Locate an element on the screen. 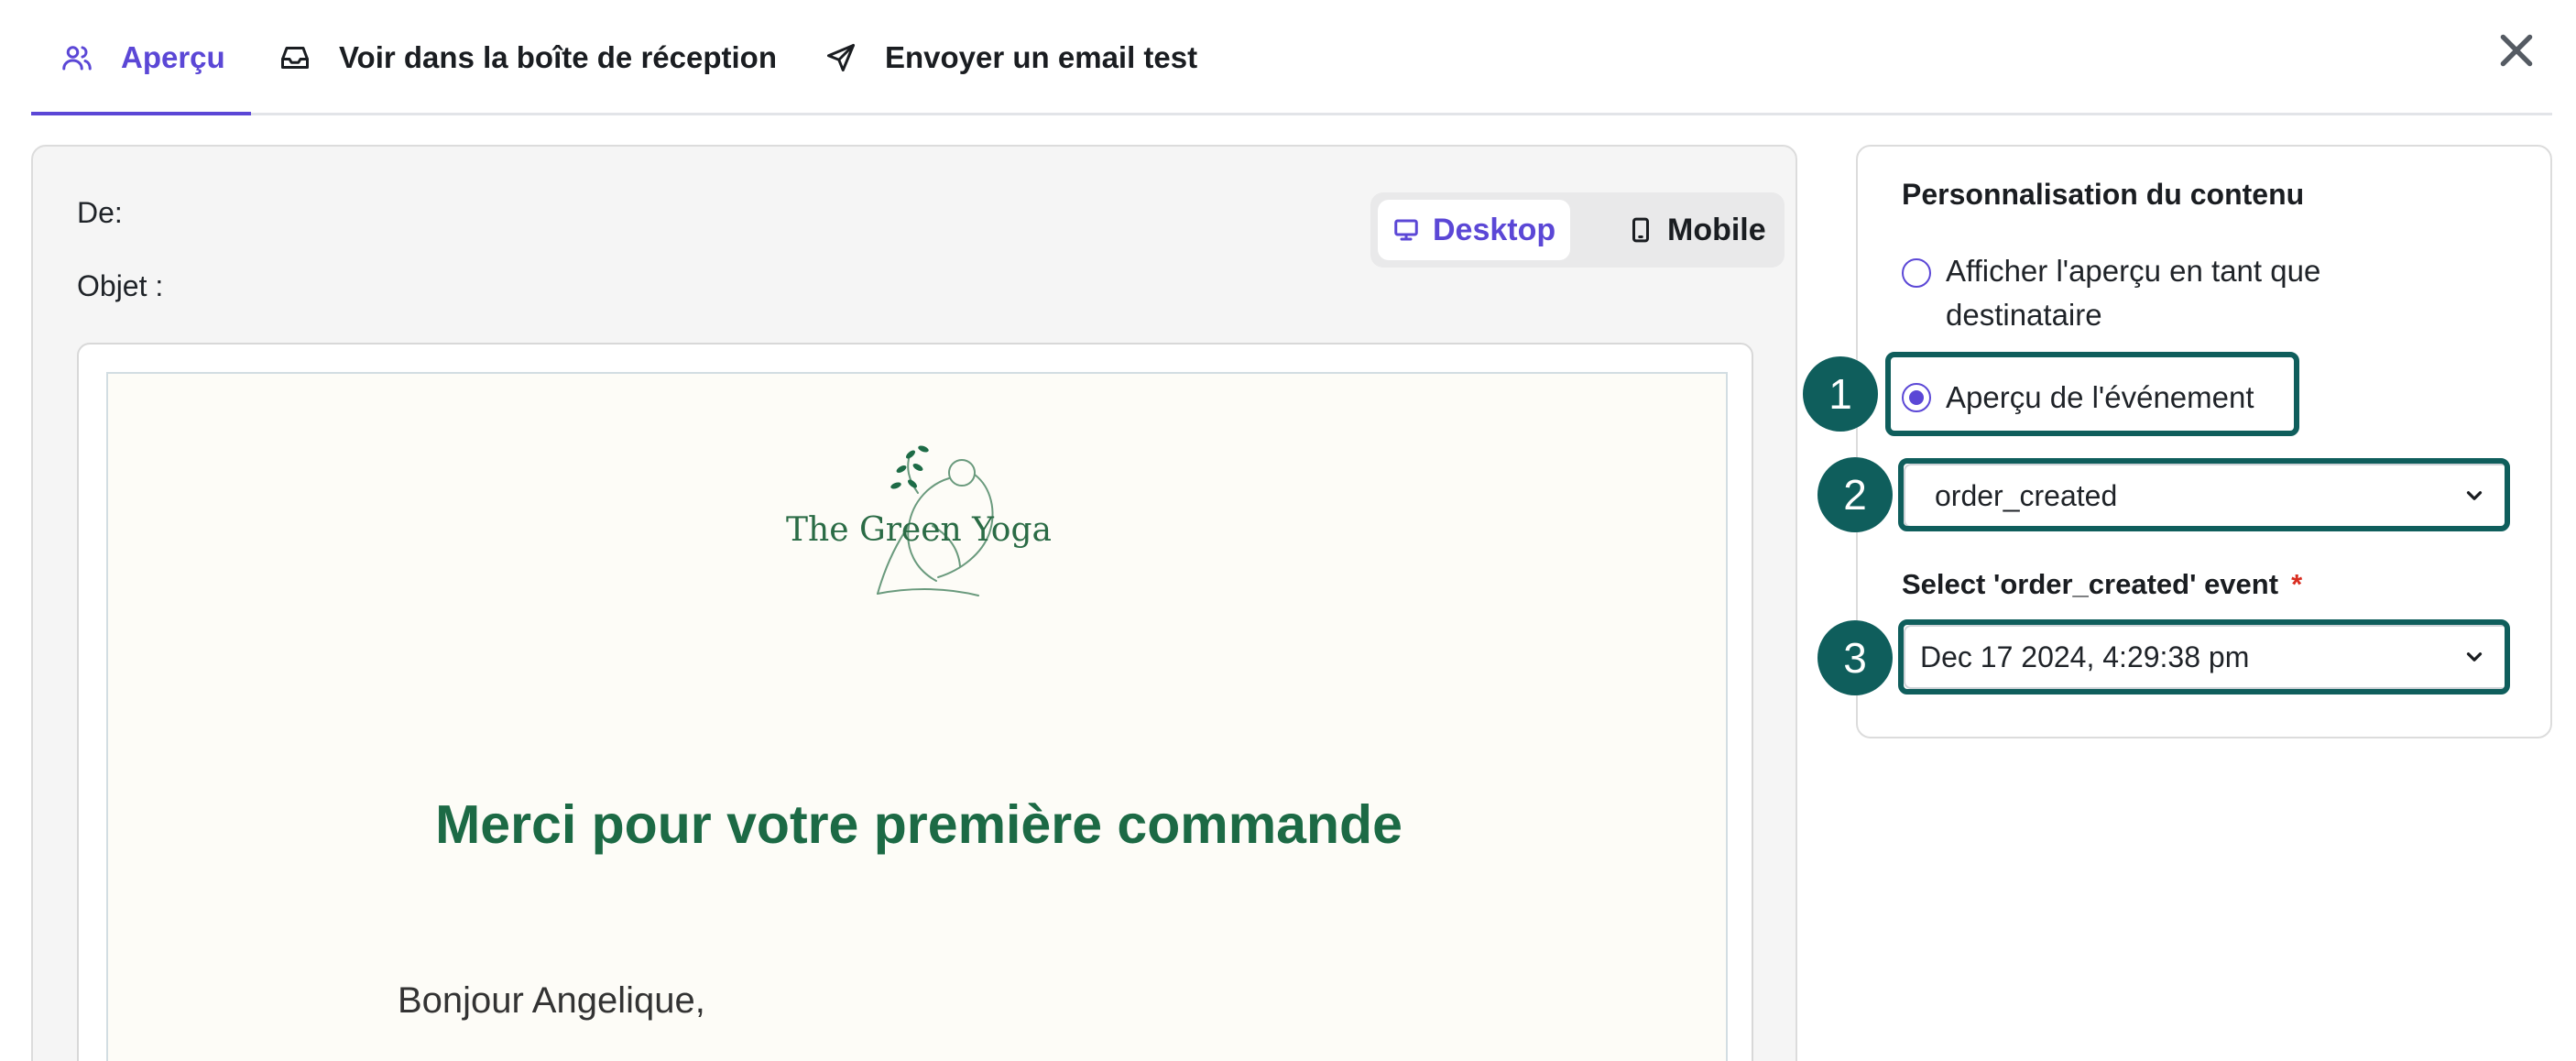 This screenshot has height=1061, width=2576. monitor-icon is located at coordinates (1406, 230).